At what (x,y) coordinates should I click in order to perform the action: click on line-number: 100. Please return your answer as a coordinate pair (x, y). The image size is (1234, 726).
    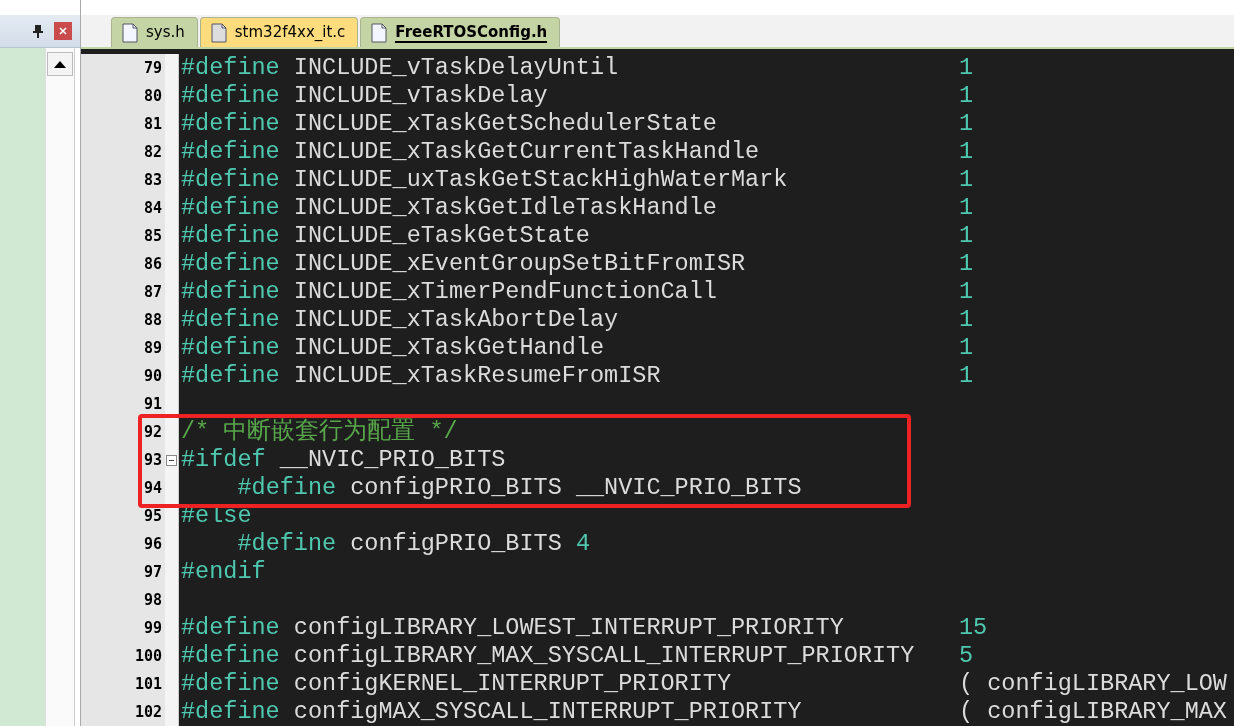
    Looking at the image, I should click on (148, 656).